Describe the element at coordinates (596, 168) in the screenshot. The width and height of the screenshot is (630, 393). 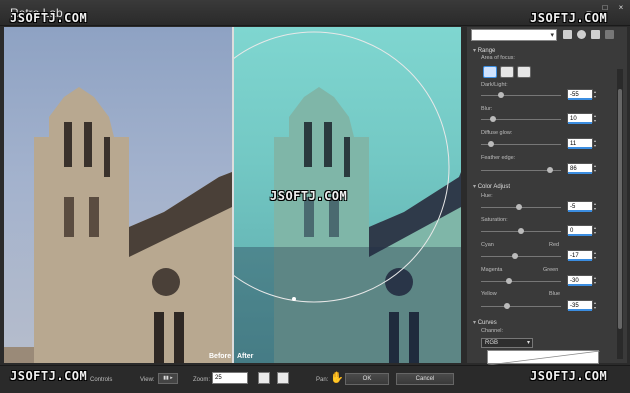
I see `feather-edge-spinner: ▴ ▾` at that location.